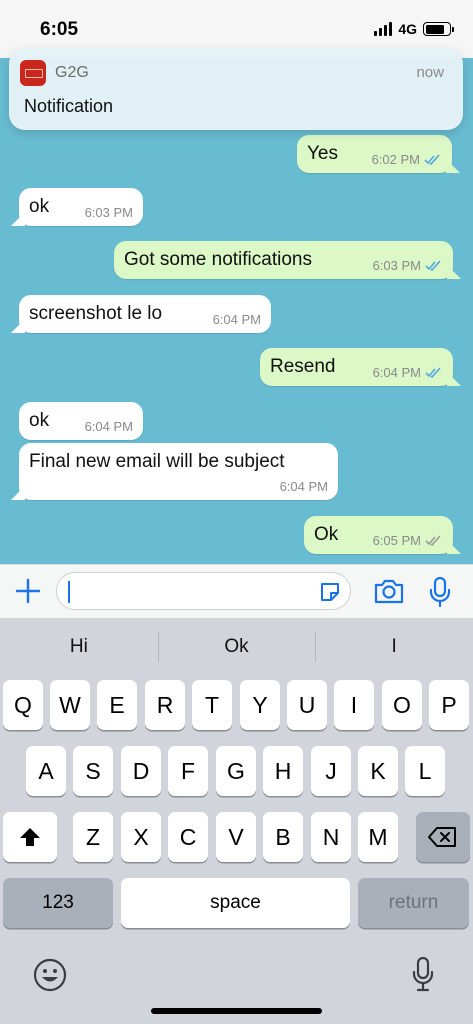 The image size is (473, 1024). Describe the element at coordinates (81, 207) in the screenshot. I see `message-incoming: ok 6:03 PM` at that location.